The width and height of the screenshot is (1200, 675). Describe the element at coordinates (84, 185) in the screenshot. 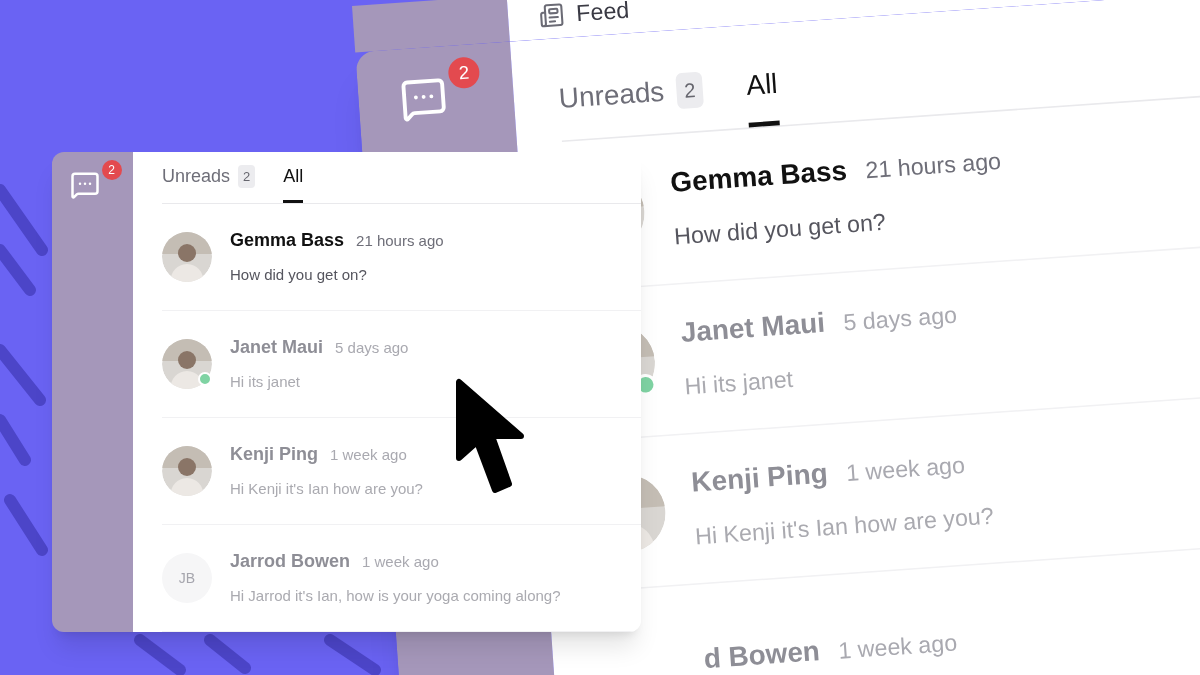

I see `chat-icon` at that location.